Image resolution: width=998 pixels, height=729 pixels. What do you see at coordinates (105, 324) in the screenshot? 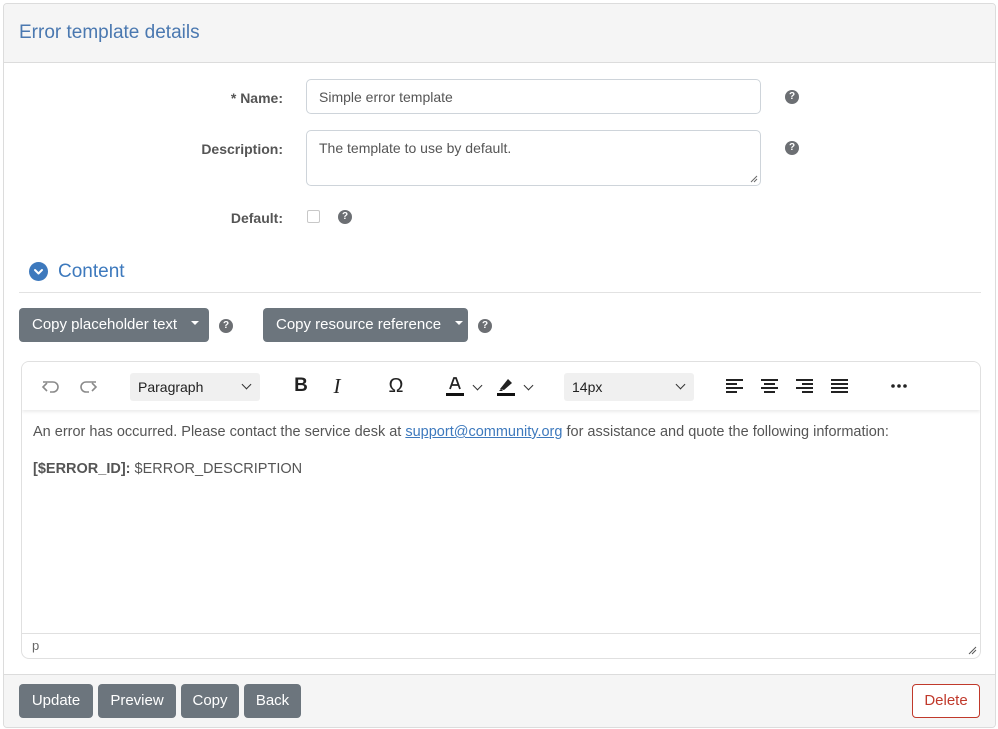
I see `copy-placeholder-label: Copy placeholder text` at bounding box center [105, 324].